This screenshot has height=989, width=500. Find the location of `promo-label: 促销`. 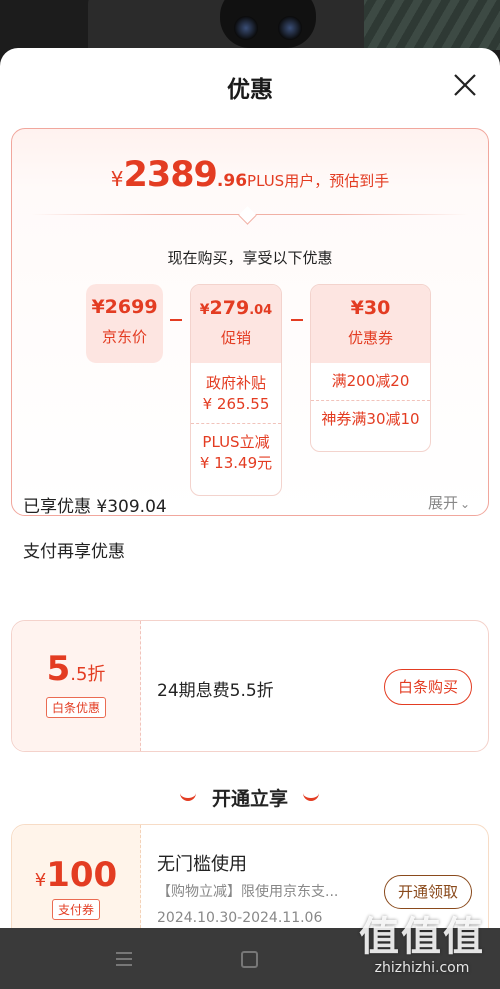

promo-label: 促销 is located at coordinates (235, 338).